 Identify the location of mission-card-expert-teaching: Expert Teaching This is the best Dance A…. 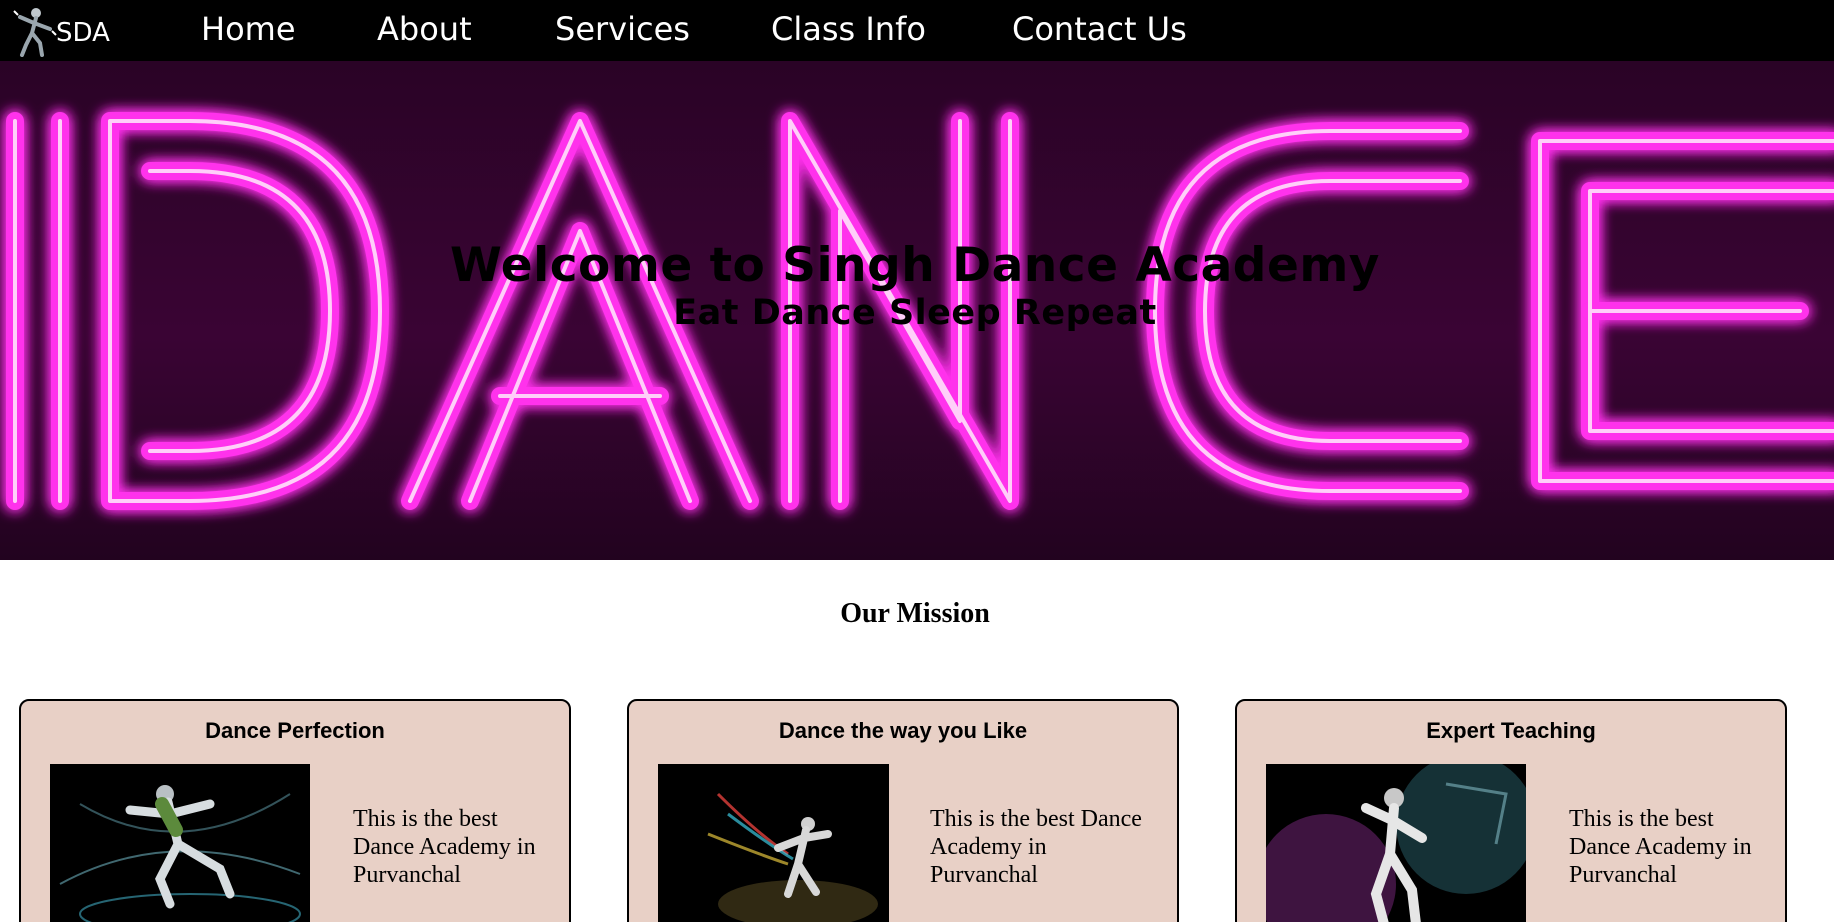
(1511, 810).